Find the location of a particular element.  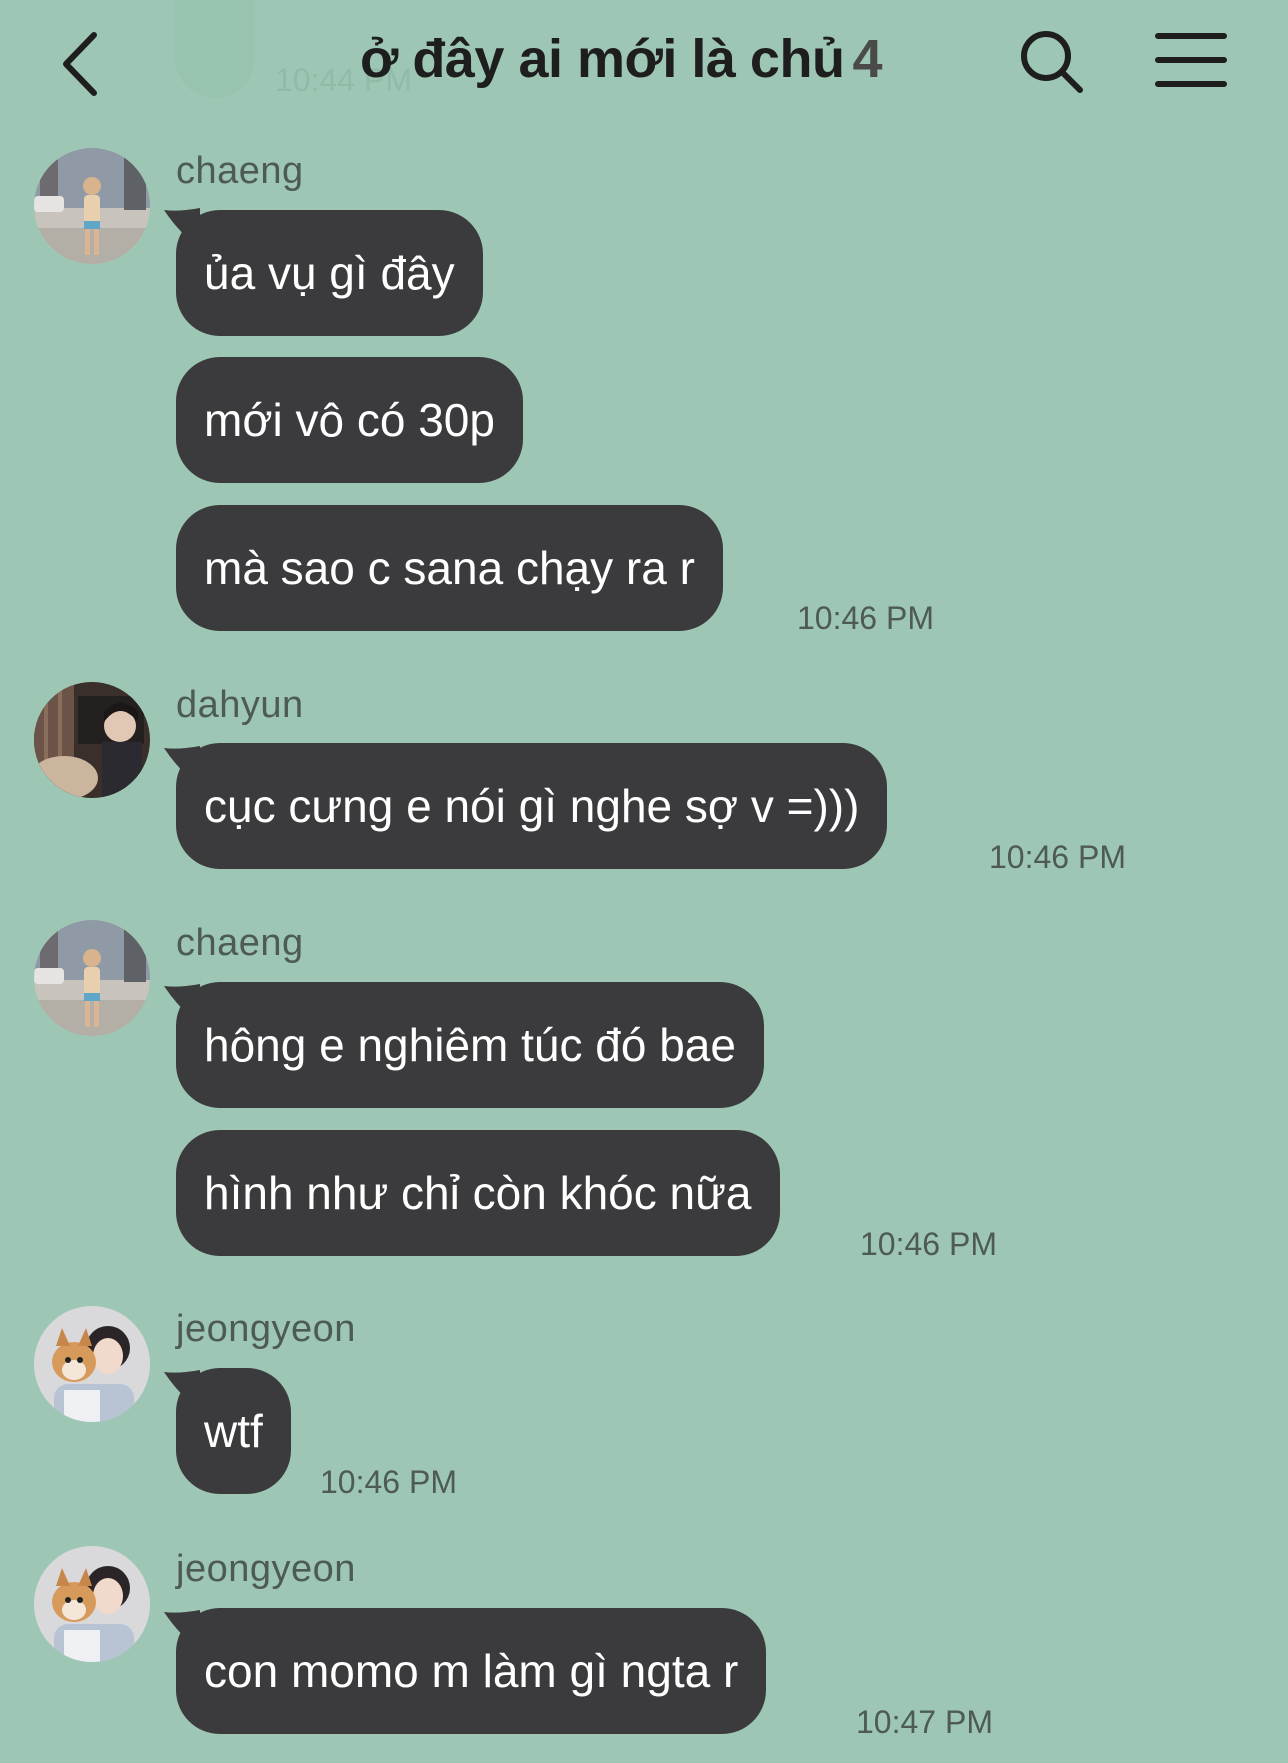

message-bubble: con momo m làm gì ngta r is located at coordinates (471, 1671).